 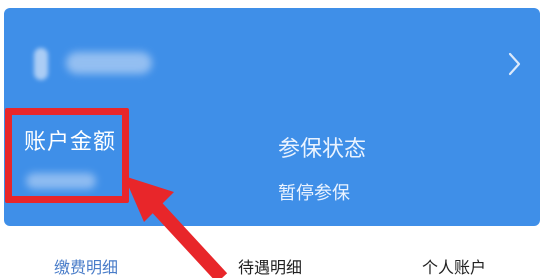 What do you see at coordinates (270, 266) in the screenshot?
I see `tab-benefit-details: 待遇明细` at bounding box center [270, 266].